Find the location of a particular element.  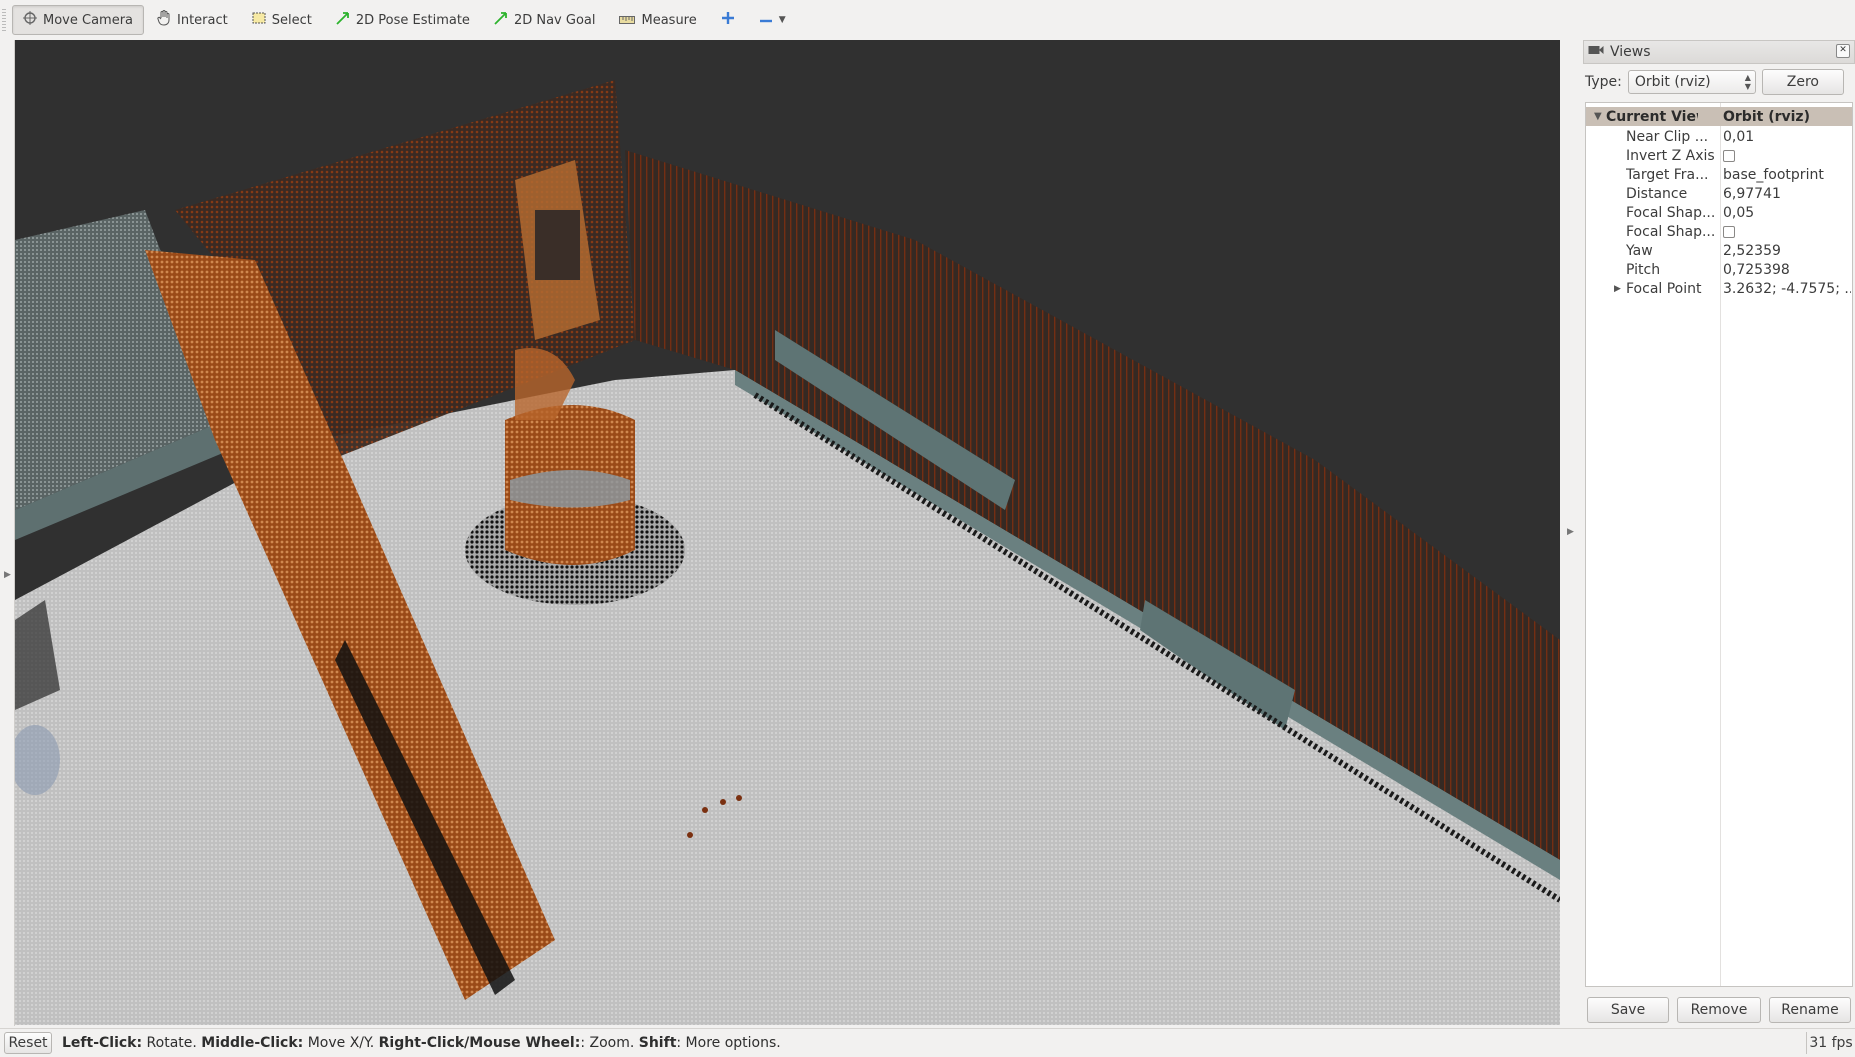

select-tool: Select is located at coordinates (282, 20).